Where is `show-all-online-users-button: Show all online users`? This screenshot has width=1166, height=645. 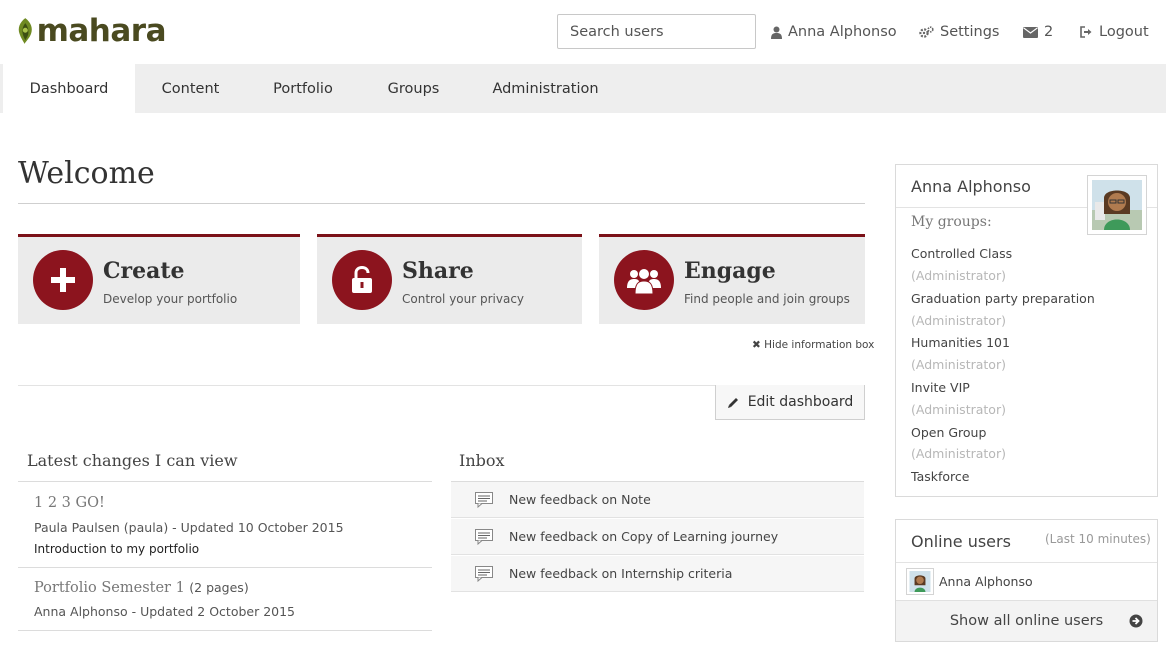 show-all-online-users-button: Show all online users is located at coordinates (1026, 620).